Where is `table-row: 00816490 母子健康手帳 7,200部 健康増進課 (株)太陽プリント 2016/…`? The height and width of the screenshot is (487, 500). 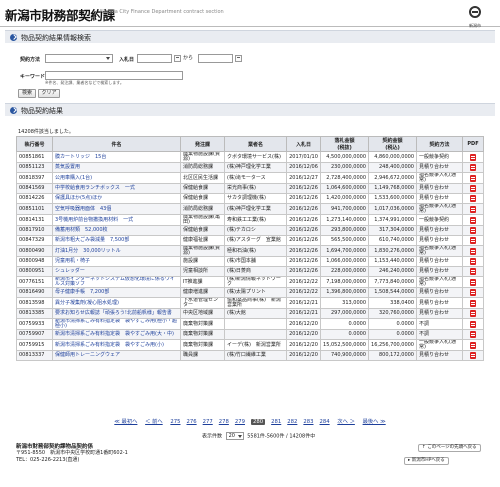 table-row: 00816490 母子健康手帳 7,200部 健康増進課 (株)太陽プリント 2016/… is located at coordinates (250, 292).